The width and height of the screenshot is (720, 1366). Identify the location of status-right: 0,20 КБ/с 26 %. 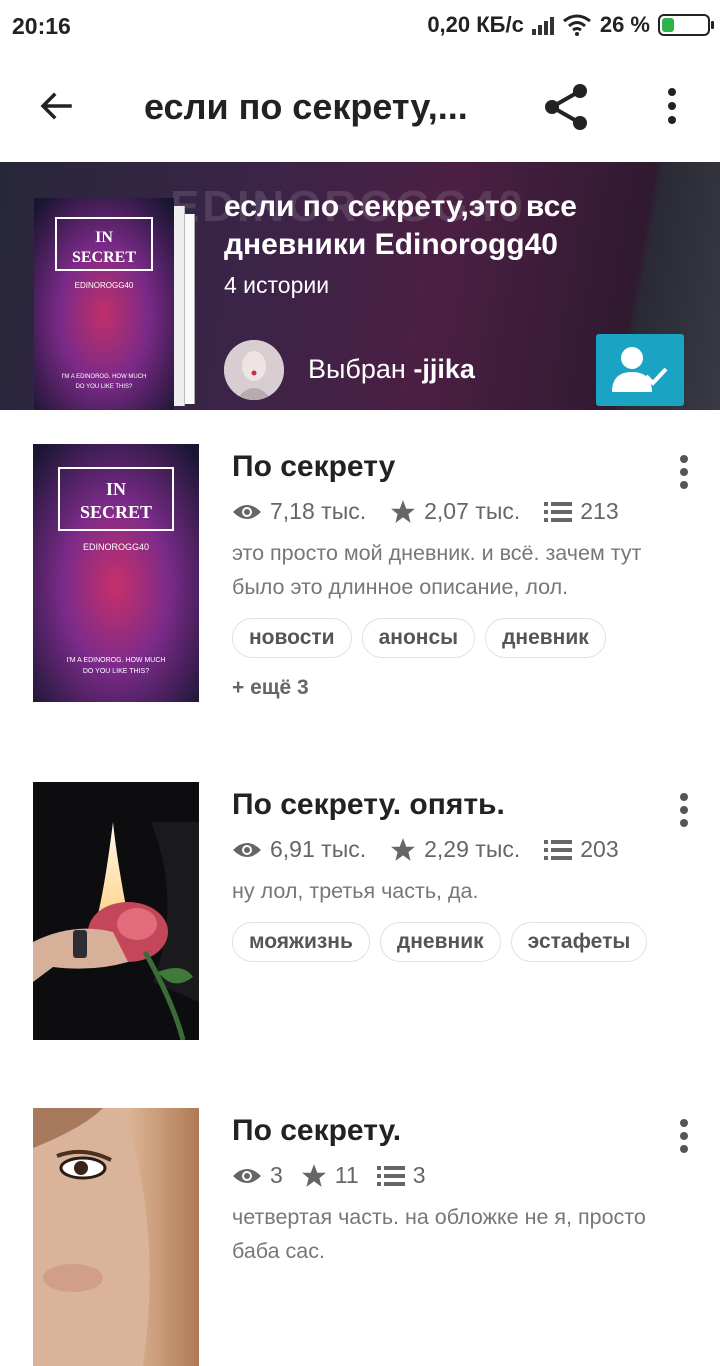
(570, 25).